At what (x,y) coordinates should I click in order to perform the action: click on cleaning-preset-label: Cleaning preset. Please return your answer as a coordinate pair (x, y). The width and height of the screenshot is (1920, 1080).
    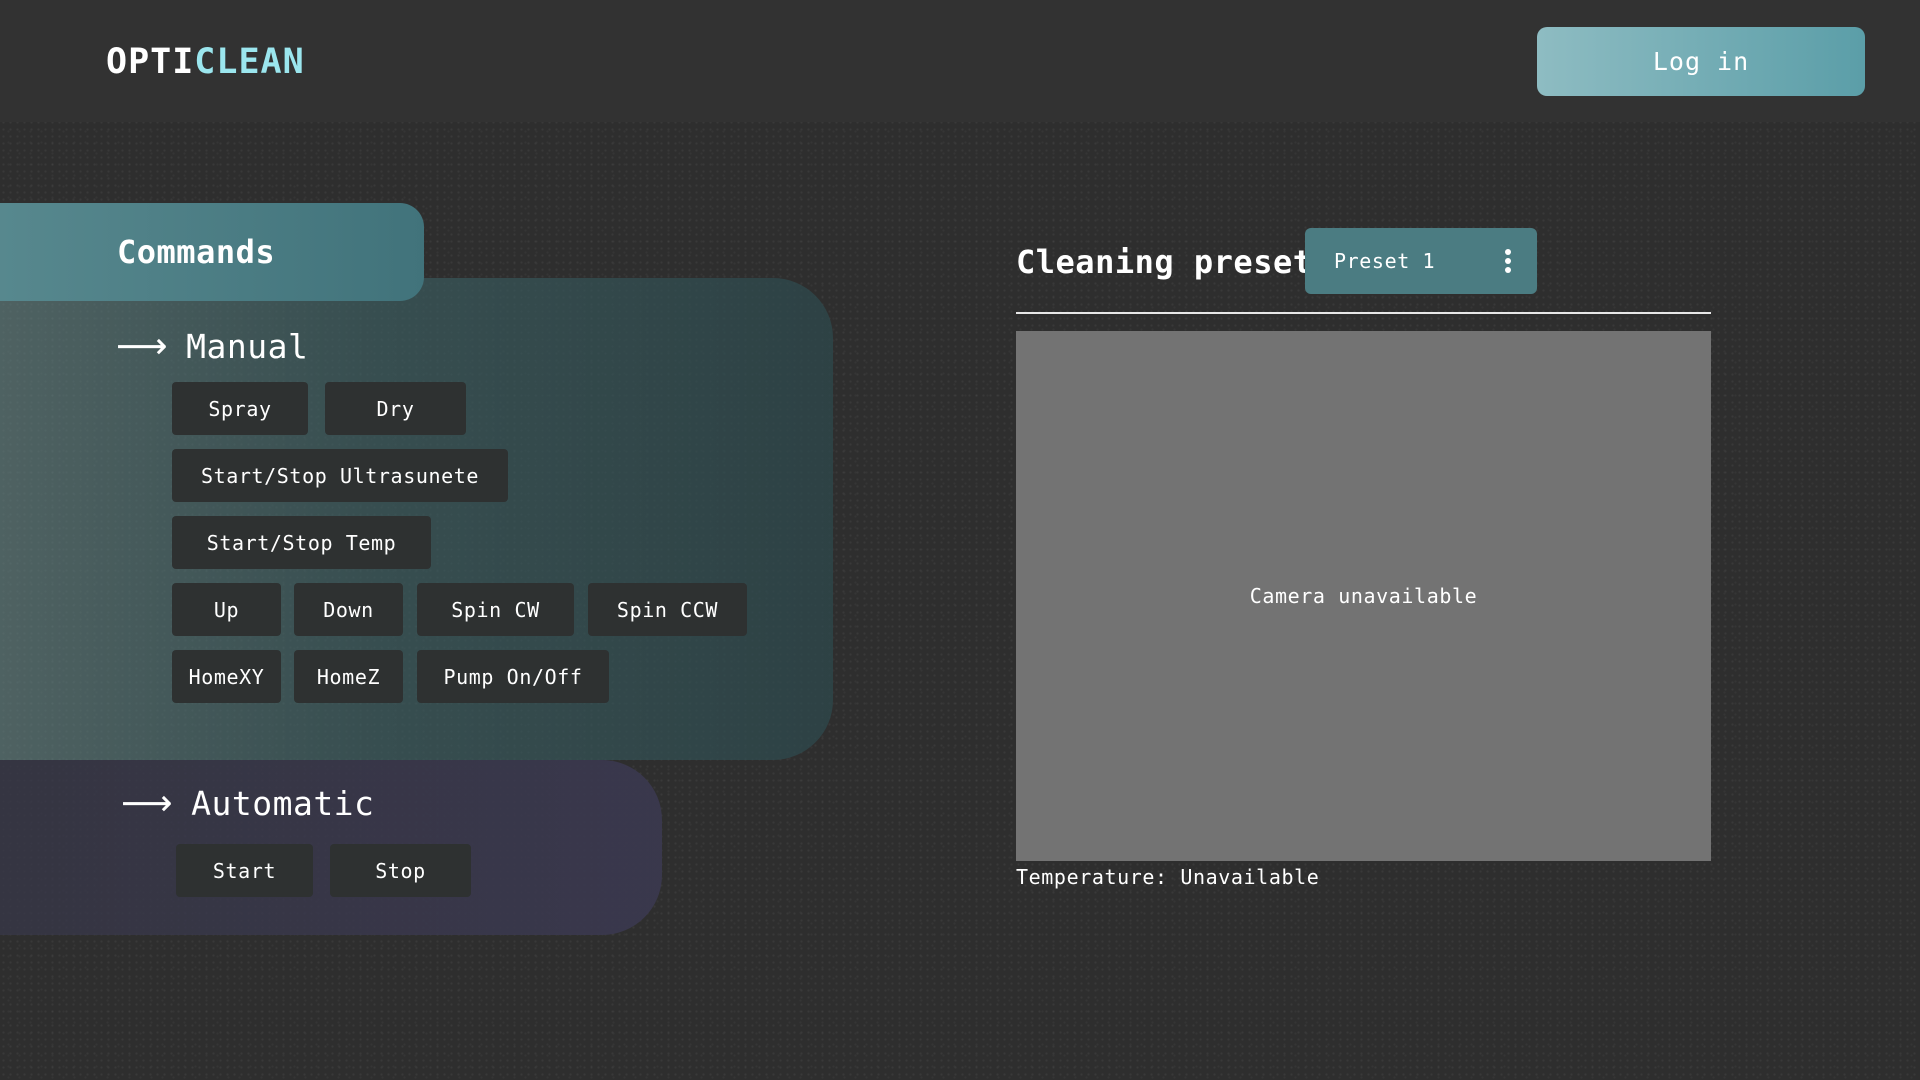
    Looking at the image, I should click on (1164, 262).